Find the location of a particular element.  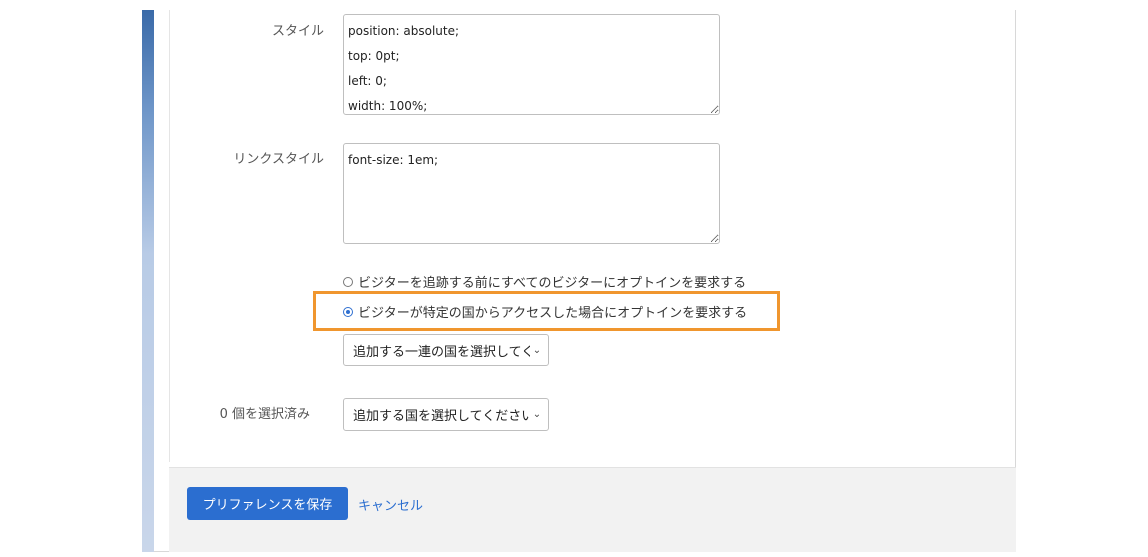

cancel-link: キャンセル is located at coordinates (390, 504).